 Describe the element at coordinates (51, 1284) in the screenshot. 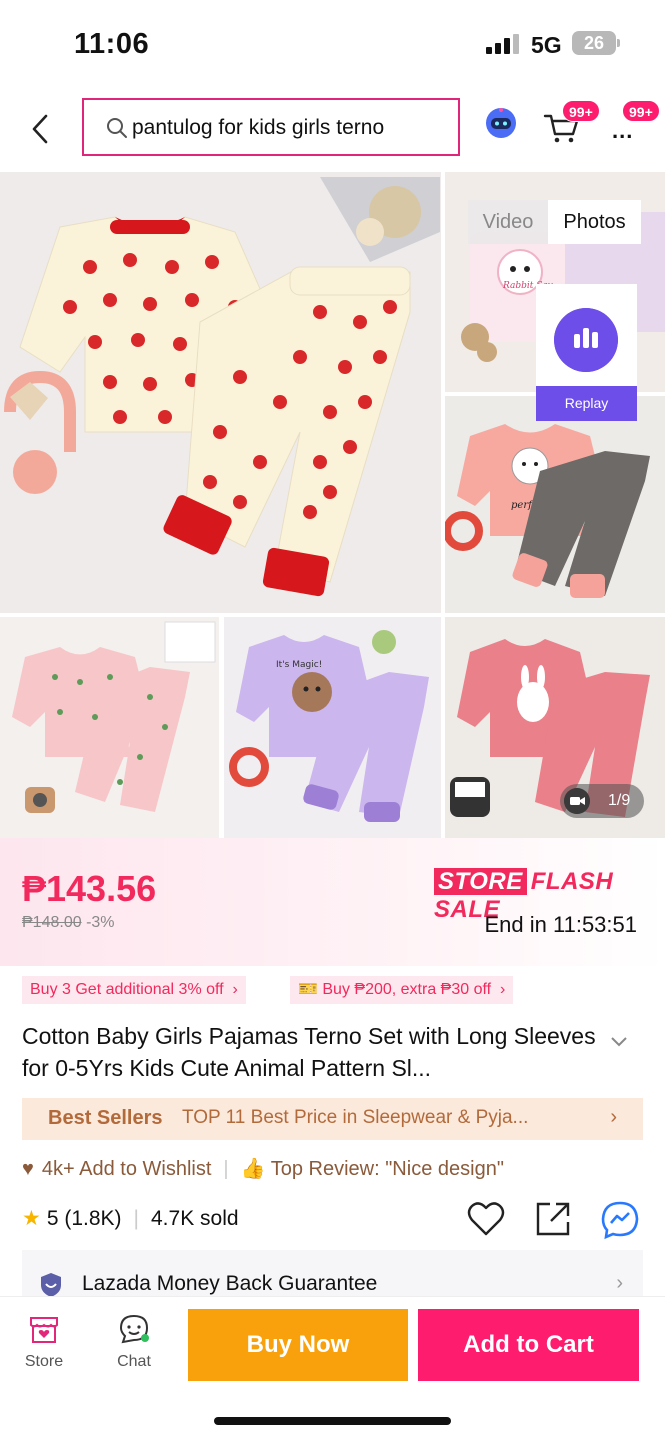

I see `shield-icon` at that location.